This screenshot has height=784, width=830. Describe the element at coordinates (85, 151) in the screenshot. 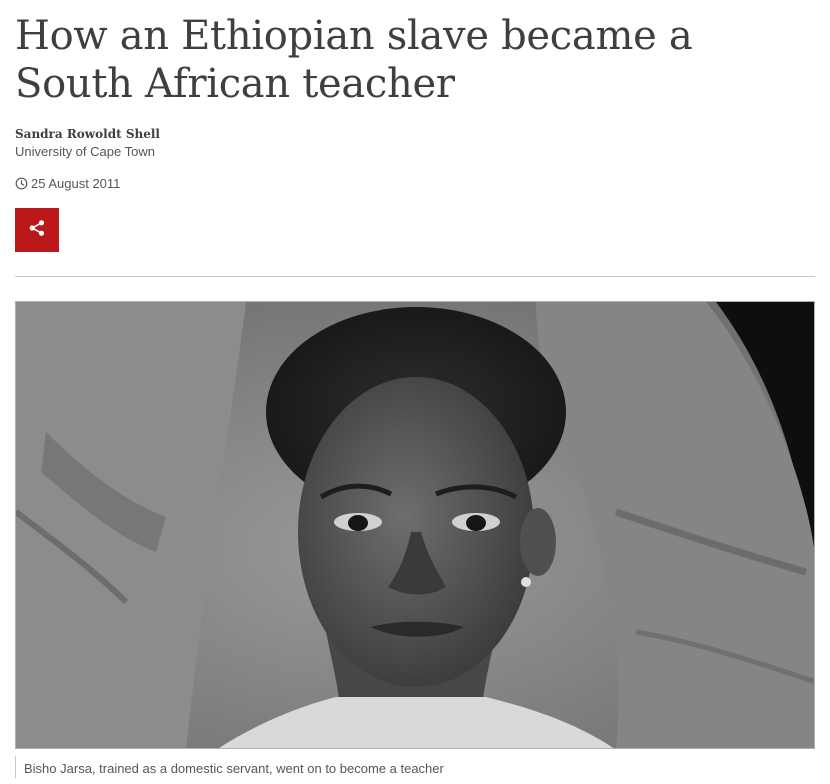

I see `author-affiliation: University of Cape Town` at that location.